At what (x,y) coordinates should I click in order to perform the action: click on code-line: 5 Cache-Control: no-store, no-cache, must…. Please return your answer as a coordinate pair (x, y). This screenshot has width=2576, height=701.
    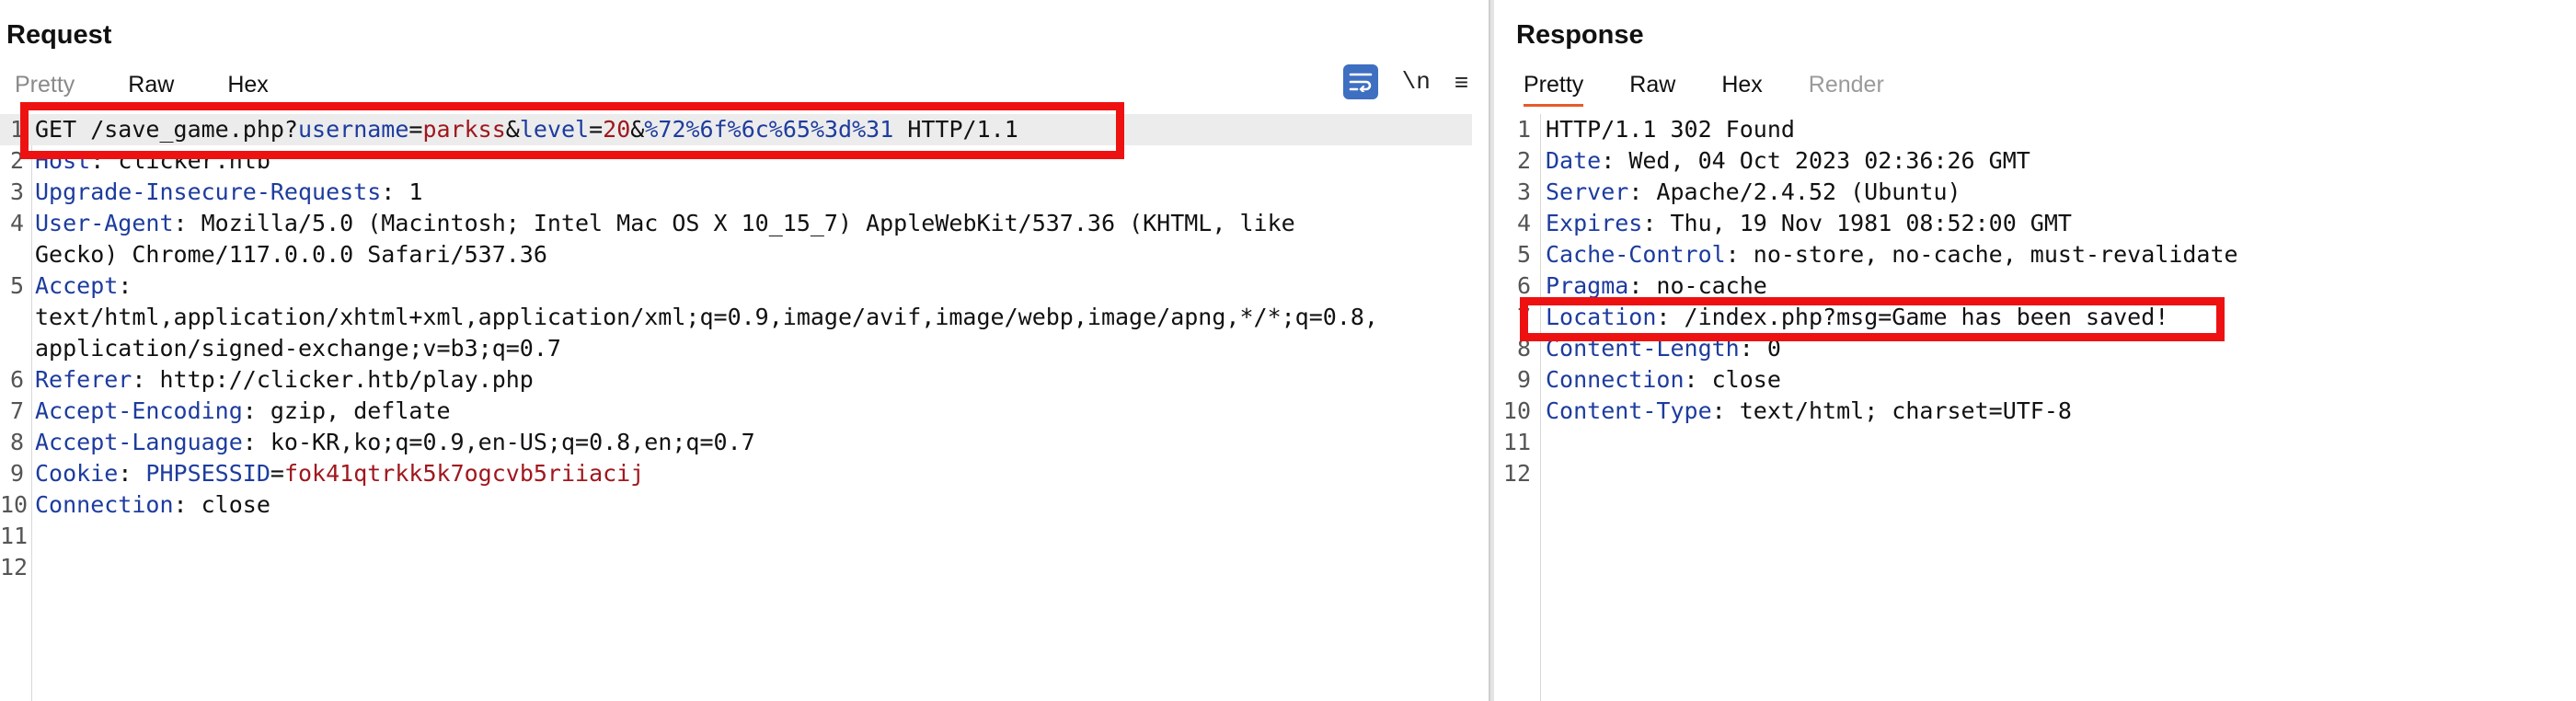
    Looking at the image, I should click on (2035, 254).